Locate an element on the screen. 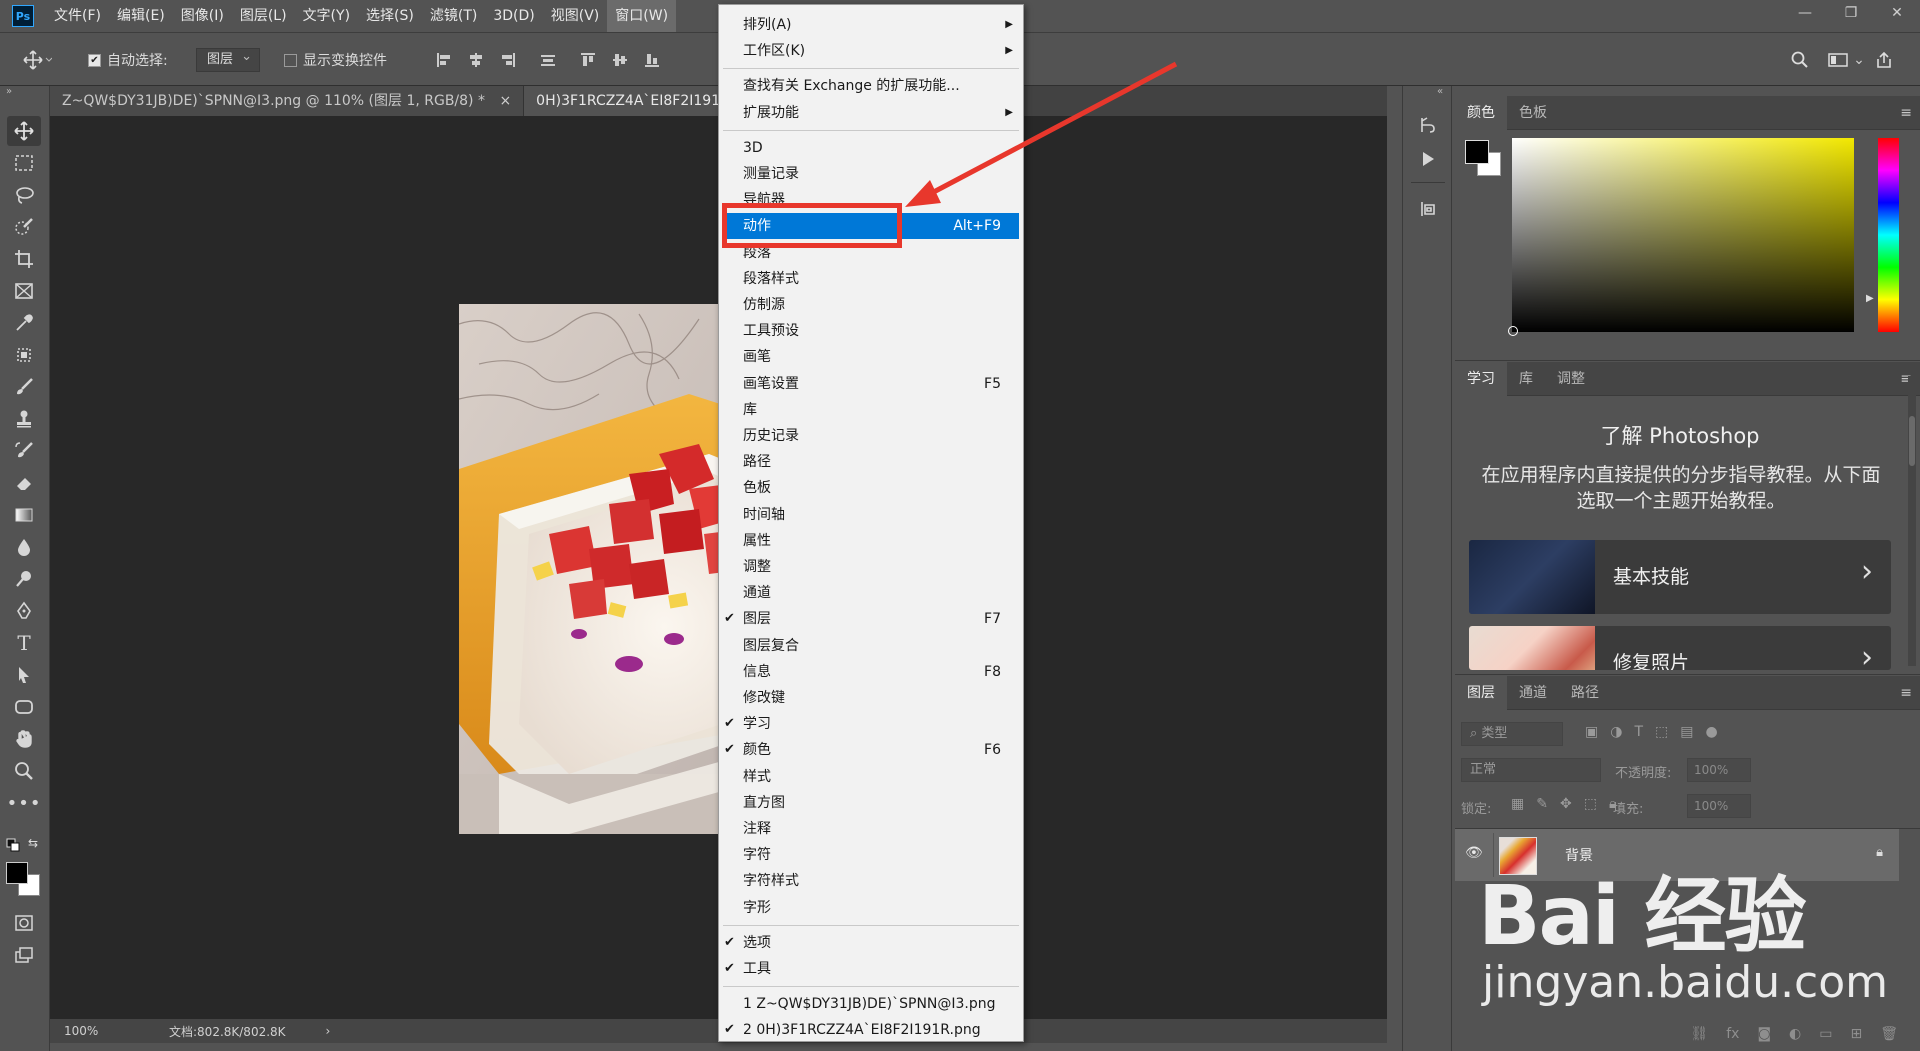 This screenshot has width=1920, height=1051. learn-scrollbar is located at coordinates (1912, 521).